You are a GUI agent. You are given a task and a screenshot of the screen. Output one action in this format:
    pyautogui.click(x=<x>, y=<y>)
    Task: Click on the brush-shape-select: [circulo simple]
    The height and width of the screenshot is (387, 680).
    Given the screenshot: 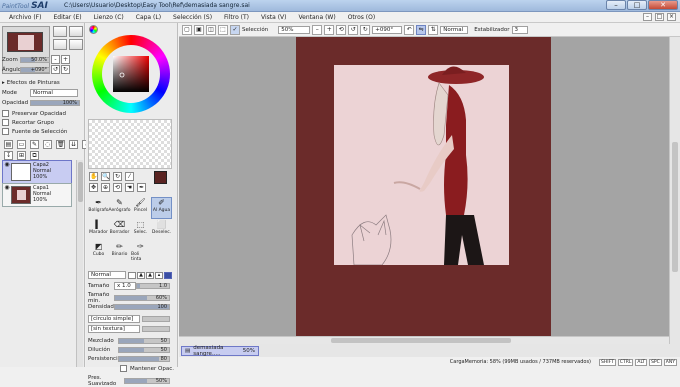 What is the action you would take?
    pyautogui.click(x=114, y=319)
    